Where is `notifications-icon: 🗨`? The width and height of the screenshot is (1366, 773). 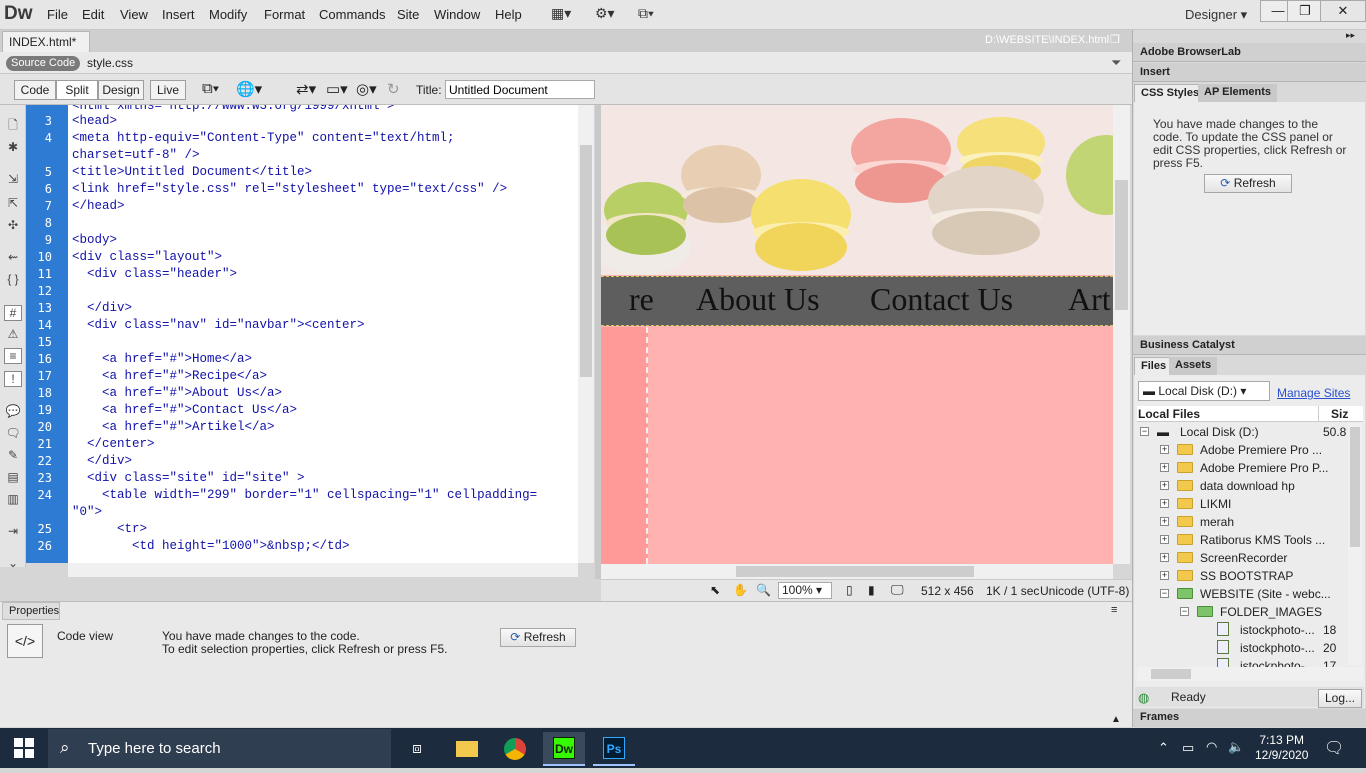
notifications-icon: 🗨 is located at coordinates (1334, 748).